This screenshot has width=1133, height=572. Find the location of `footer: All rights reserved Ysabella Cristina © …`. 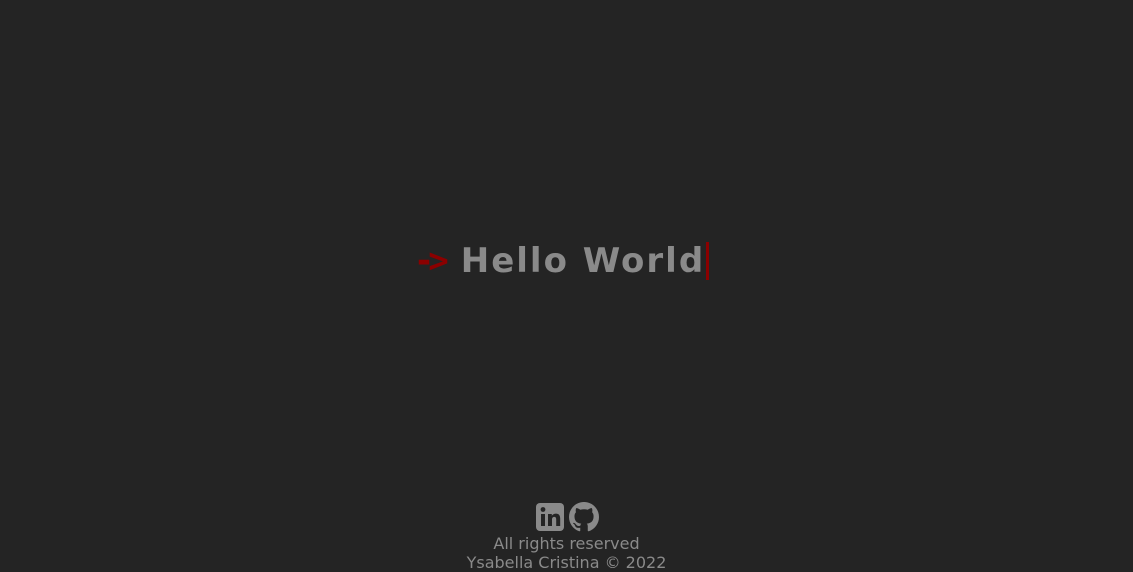

footer: All rights reserved Ysabella Cristina © … is located at coordinates (566, 537).